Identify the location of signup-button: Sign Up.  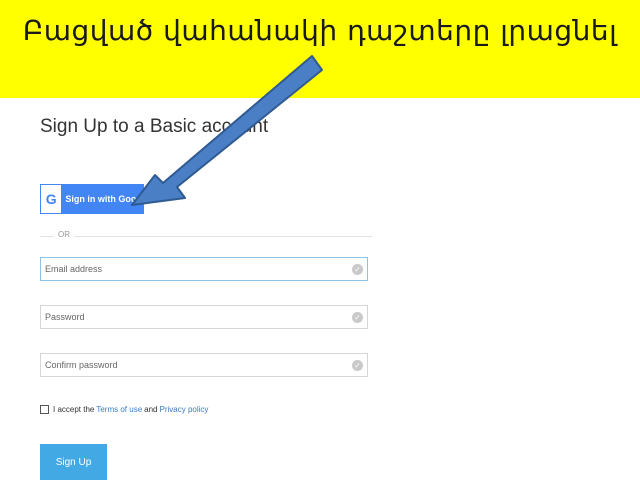
(73, 462).